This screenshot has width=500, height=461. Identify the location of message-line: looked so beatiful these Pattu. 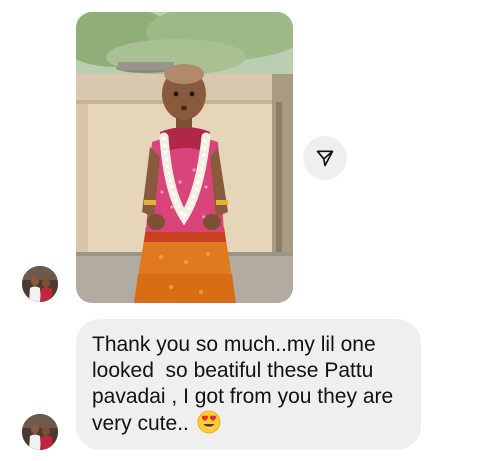
(233, 370).